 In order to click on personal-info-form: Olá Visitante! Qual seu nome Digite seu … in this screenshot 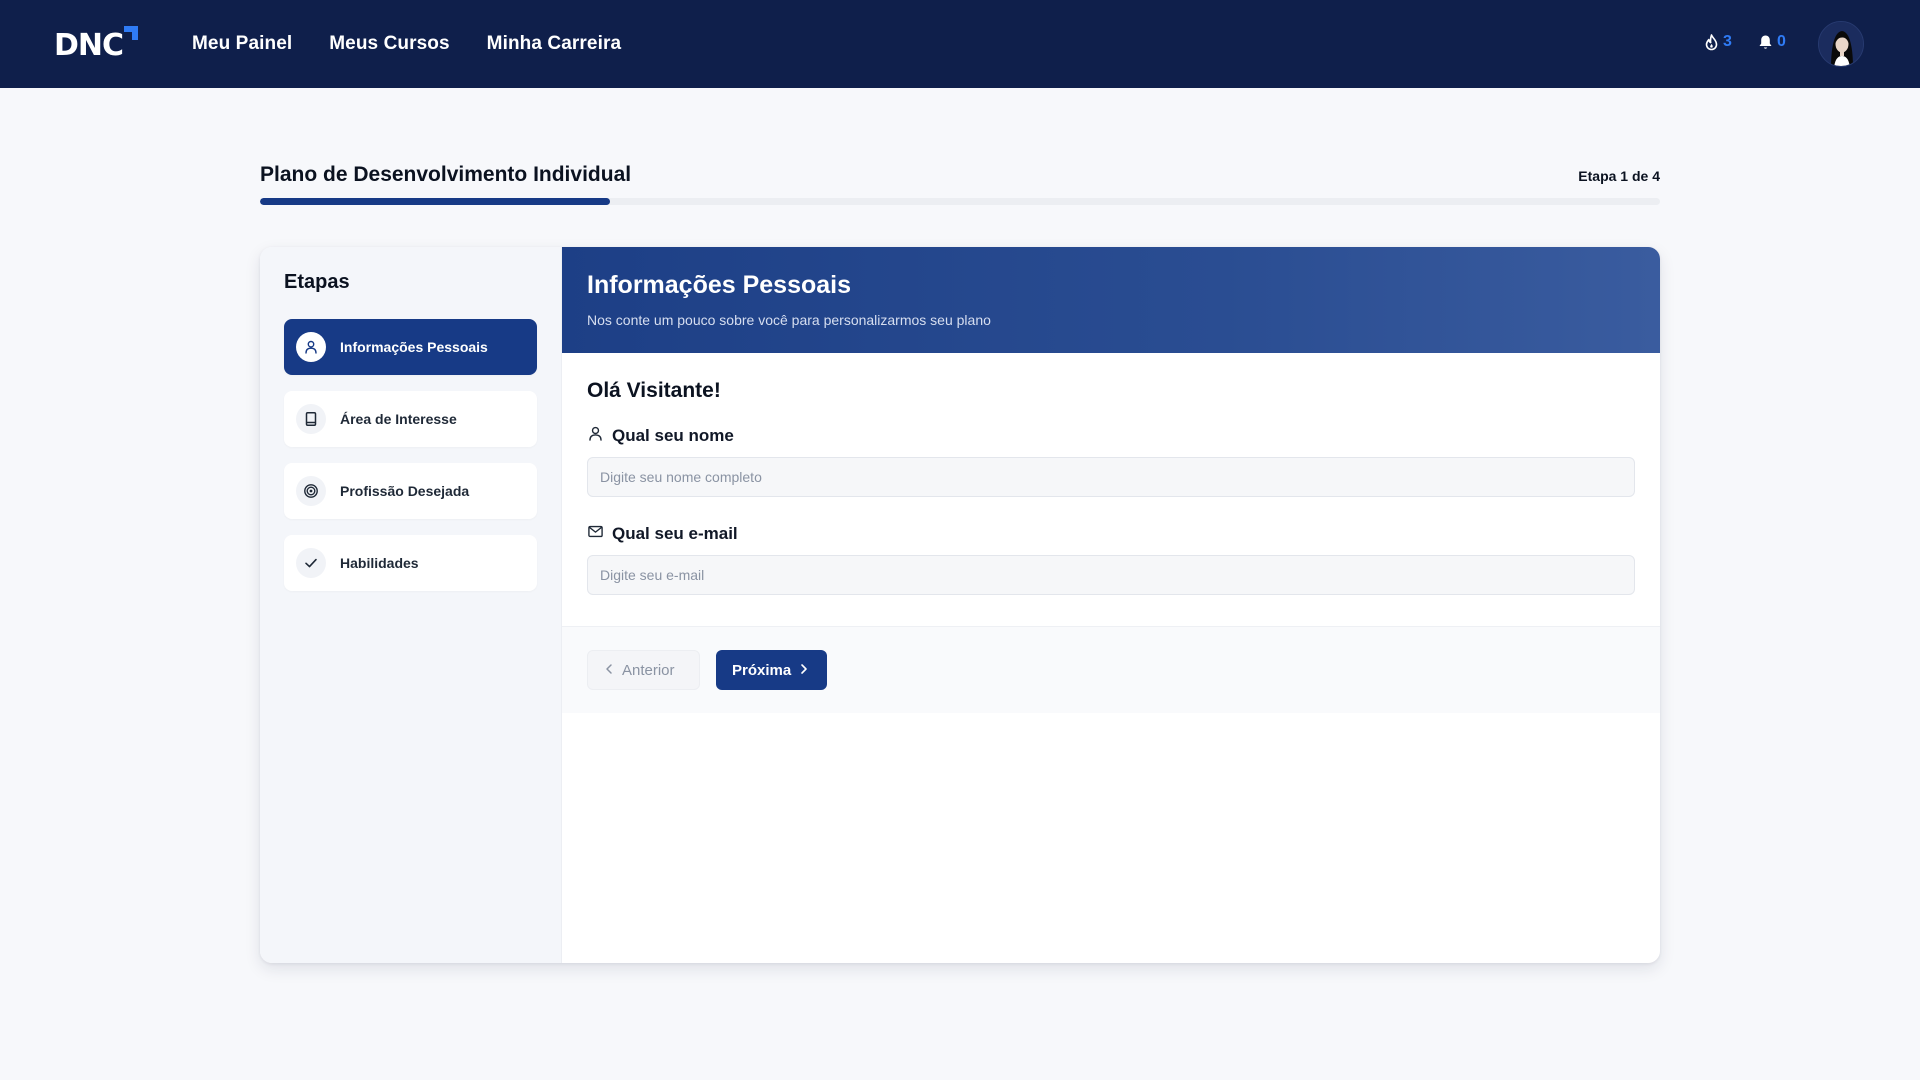, I will do `click(1111, 490)`.